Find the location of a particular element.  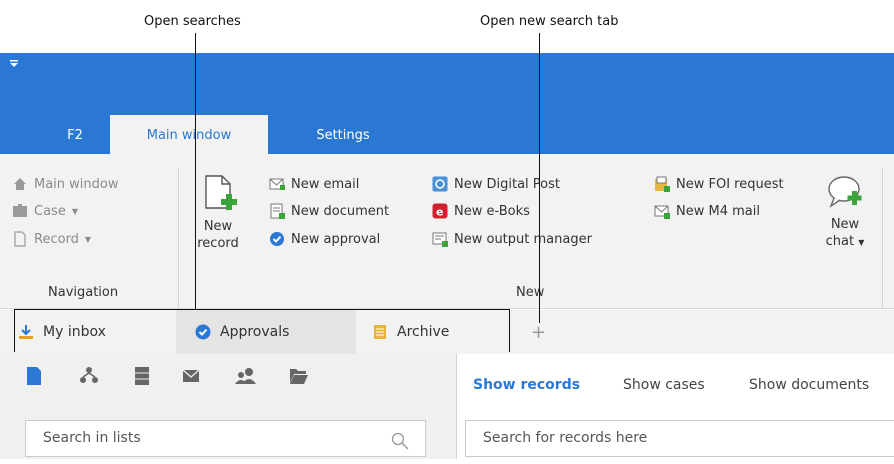

new-m4-mail-button: New M4 mail is located at coordinates (707, 211).